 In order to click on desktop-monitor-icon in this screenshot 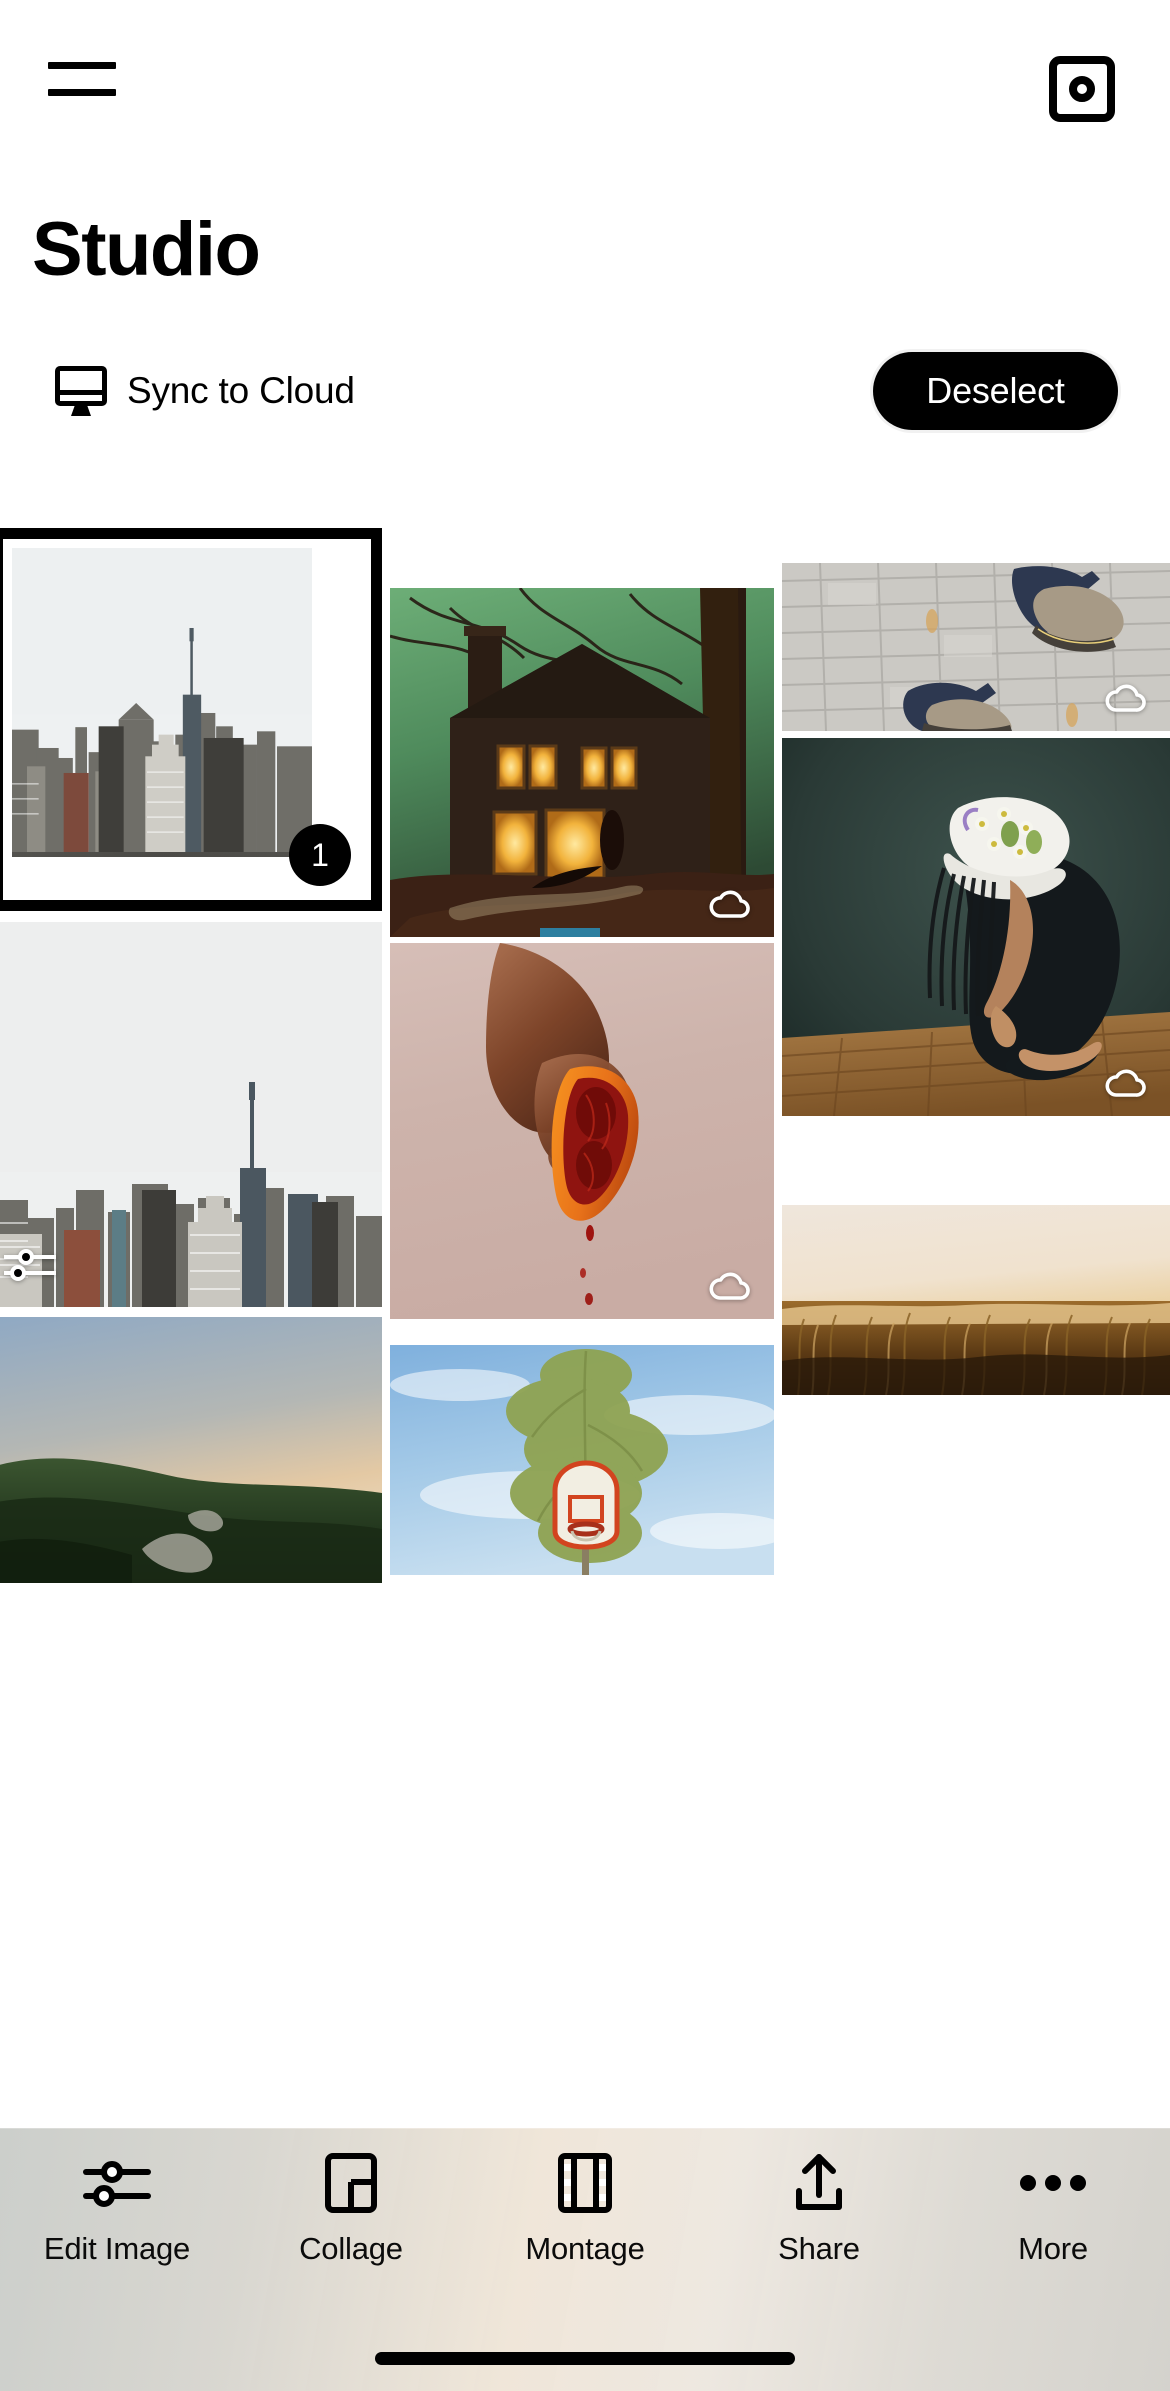, I will do `click(81, 391)`.